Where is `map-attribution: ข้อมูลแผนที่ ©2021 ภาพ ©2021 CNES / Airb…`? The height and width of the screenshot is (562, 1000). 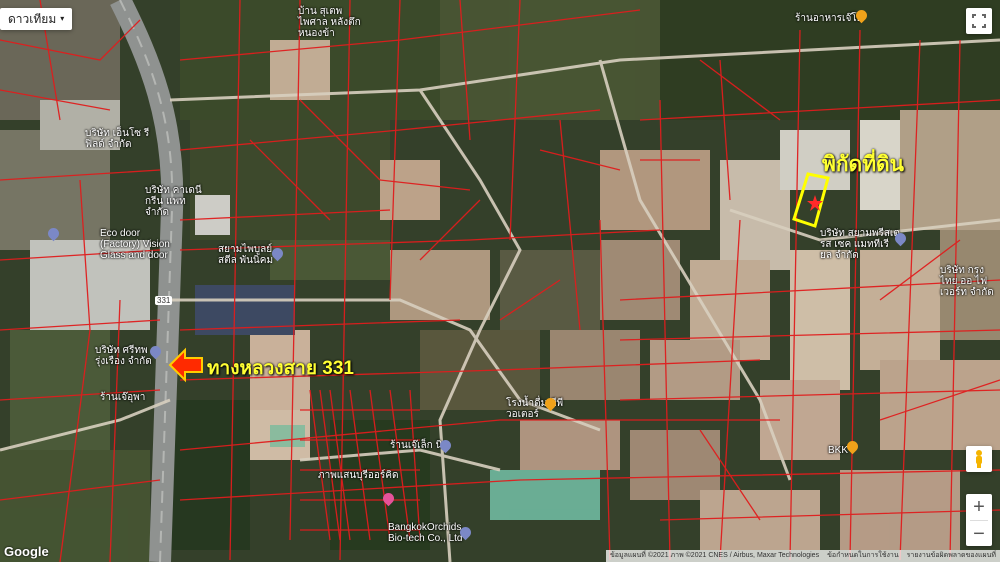 map-attribution: ข้อมูลแผนที่ ©2021 ภาพ ©2021 CNES / Airb… is located at coordinates (803, 556).